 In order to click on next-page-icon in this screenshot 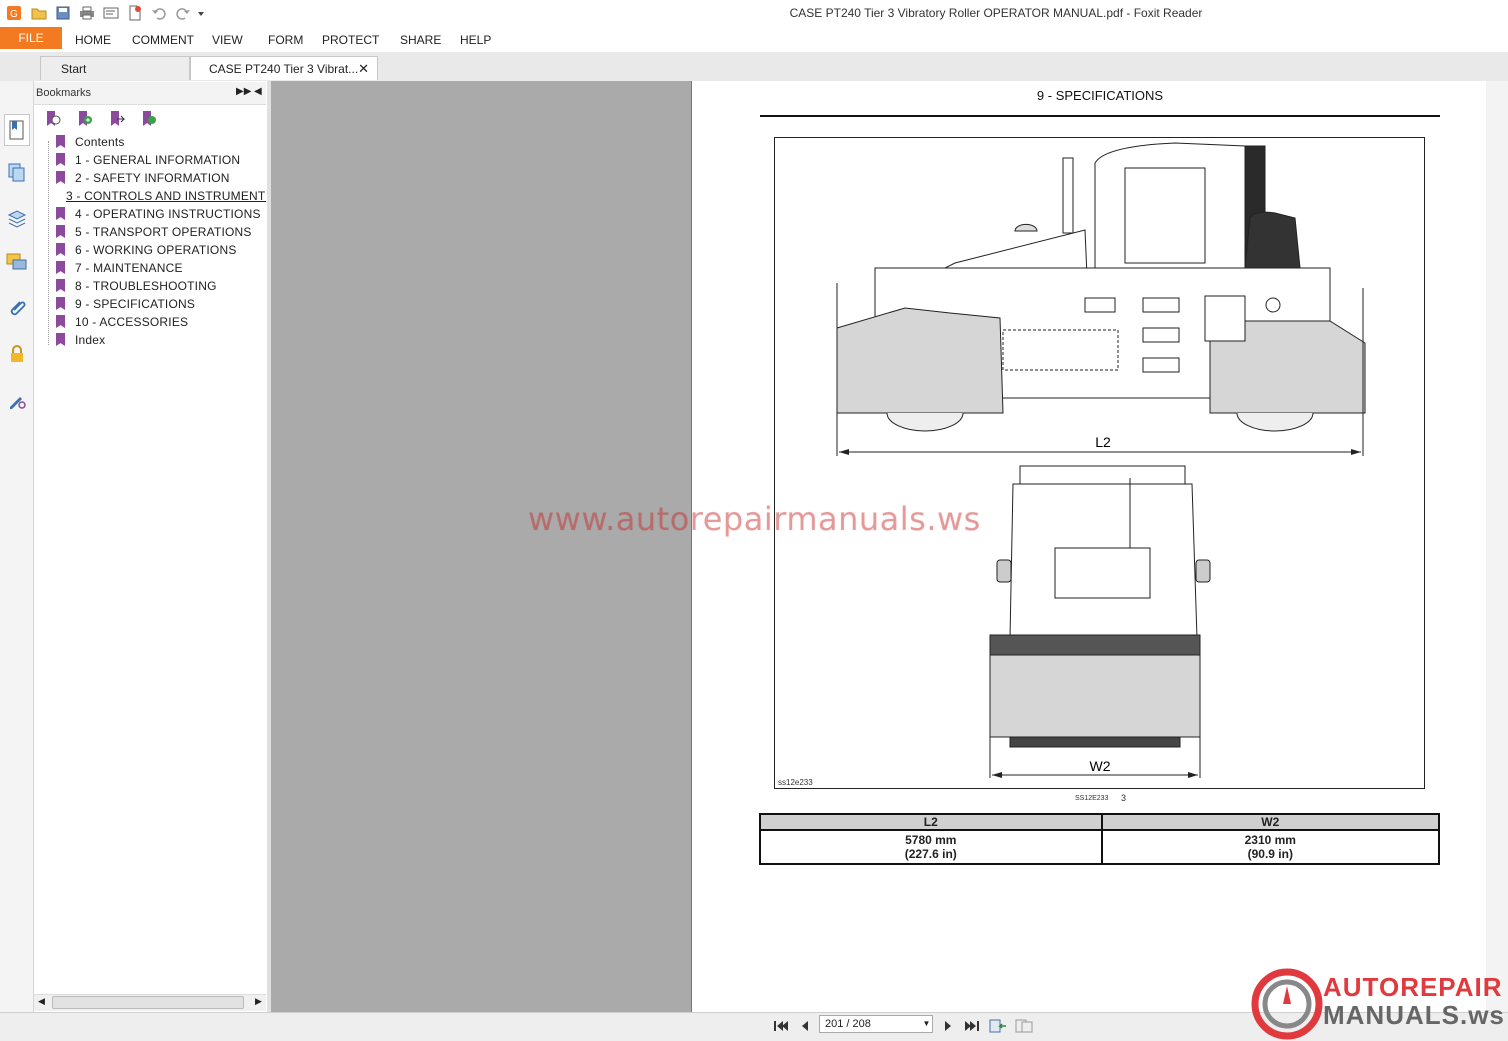, I will do `click(948, 1026)`.